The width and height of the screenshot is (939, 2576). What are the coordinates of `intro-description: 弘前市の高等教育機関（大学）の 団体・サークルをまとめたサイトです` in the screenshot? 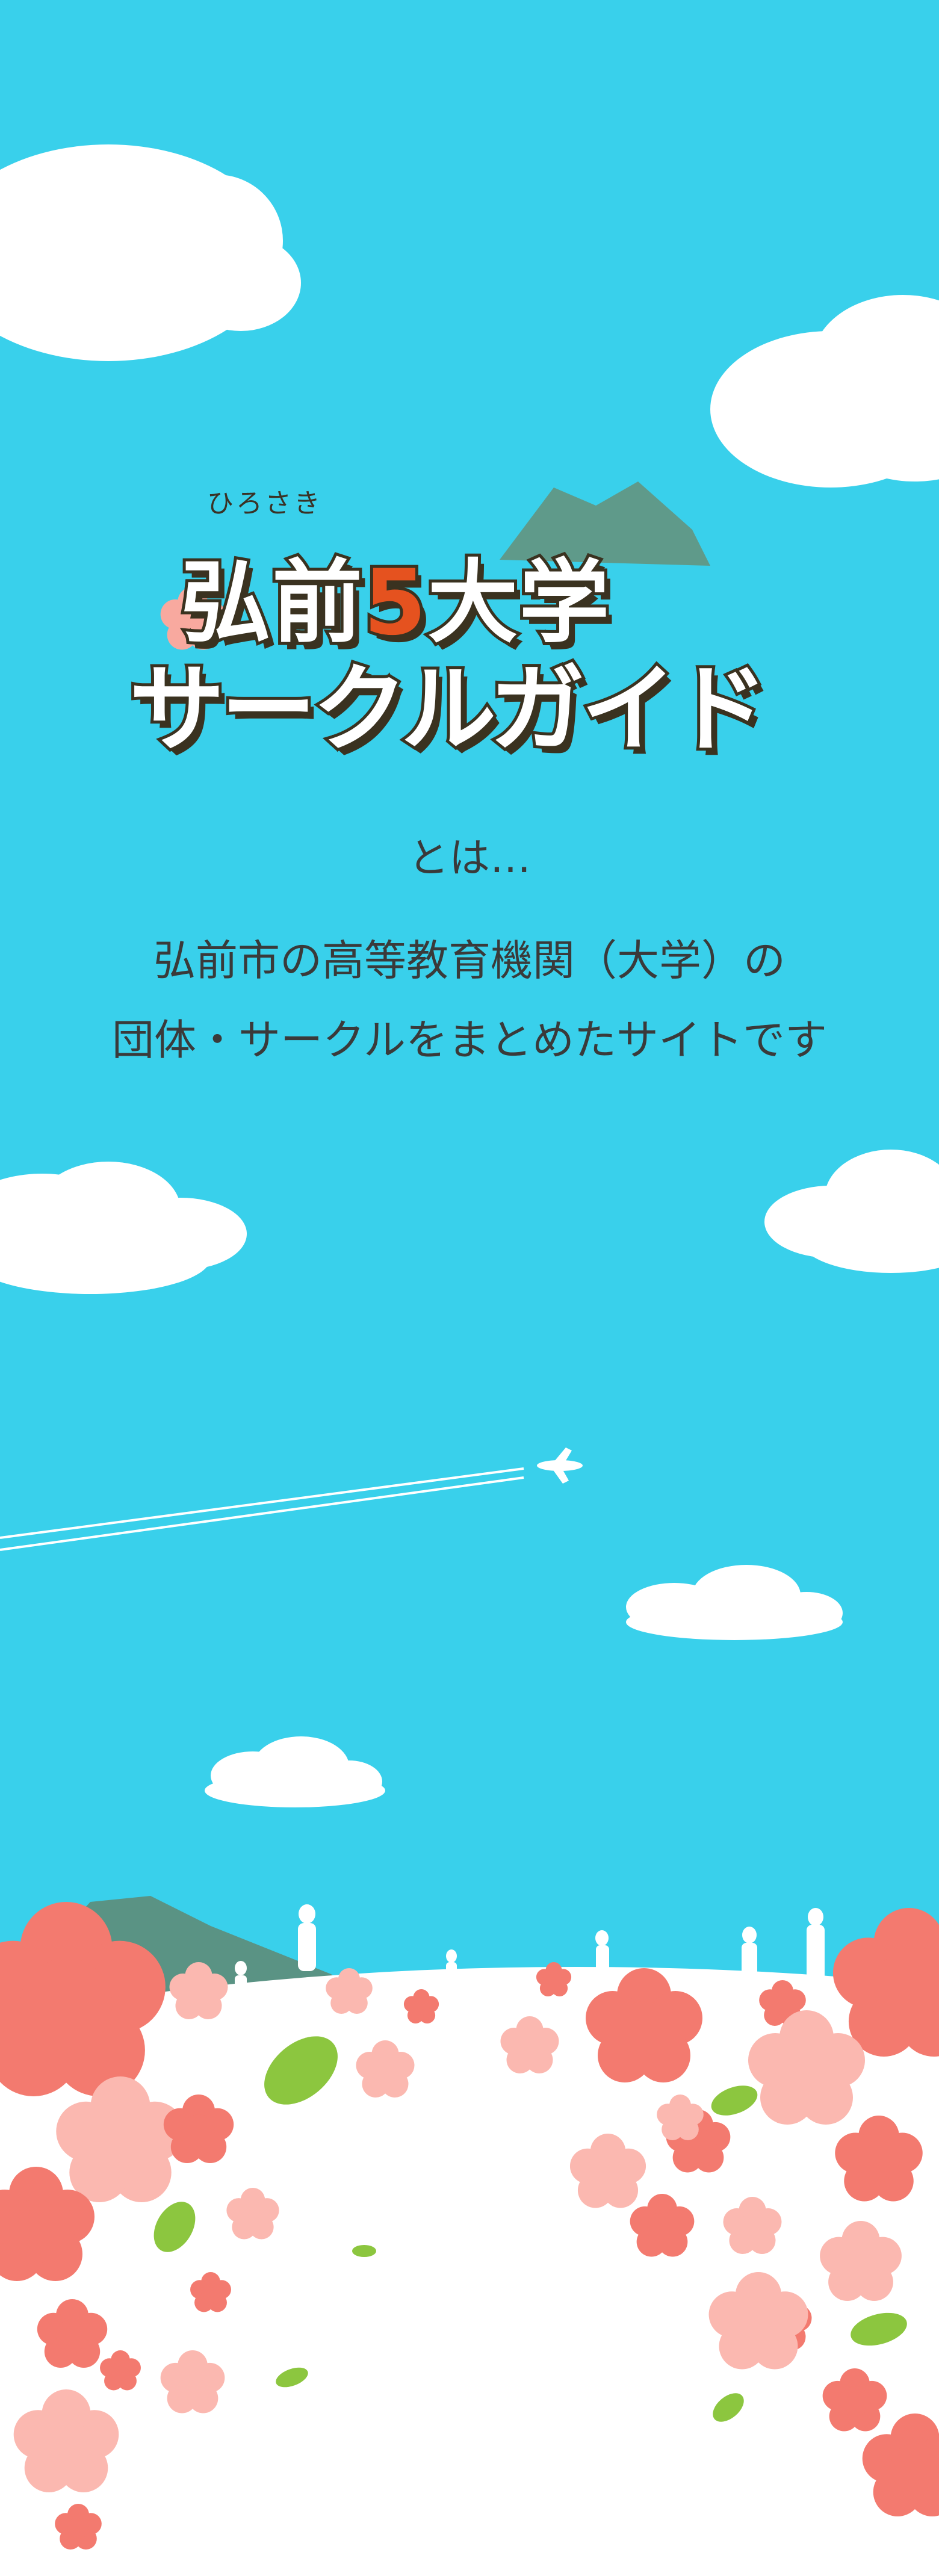 It's located at (469, 1001).